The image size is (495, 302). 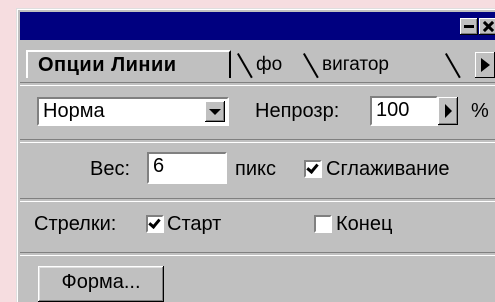 What do you see at coordinates (448, 111) in the screenshot?
I see `opacity-arrow-icon` at bounding box center [448, 111].